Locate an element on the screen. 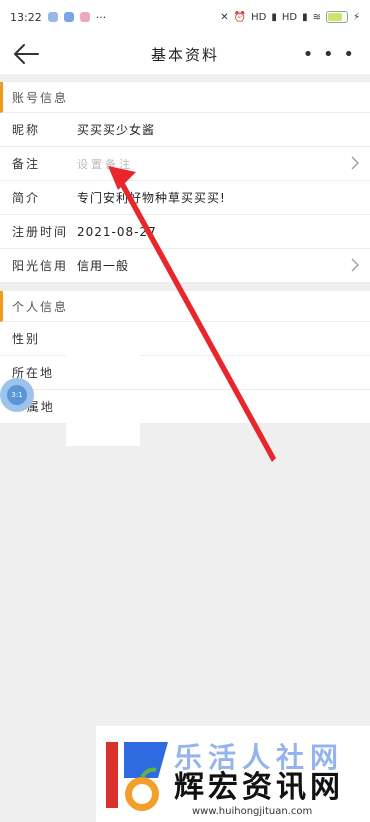  bio-row: 简介 专门安利好物种草买买买! is located at coordinates (185, 198).